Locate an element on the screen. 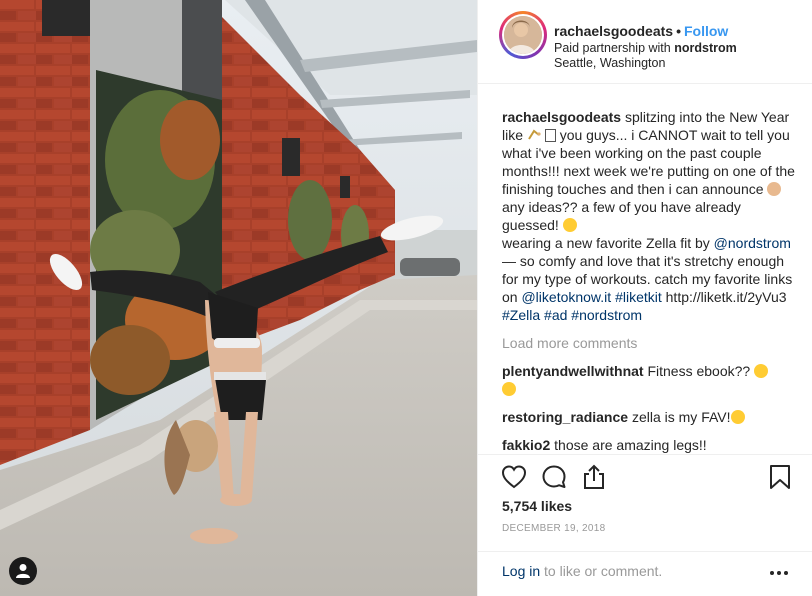 This screenshot has width=812, height=596. unknown-glyph-icon is located at coordinates (550, 135).